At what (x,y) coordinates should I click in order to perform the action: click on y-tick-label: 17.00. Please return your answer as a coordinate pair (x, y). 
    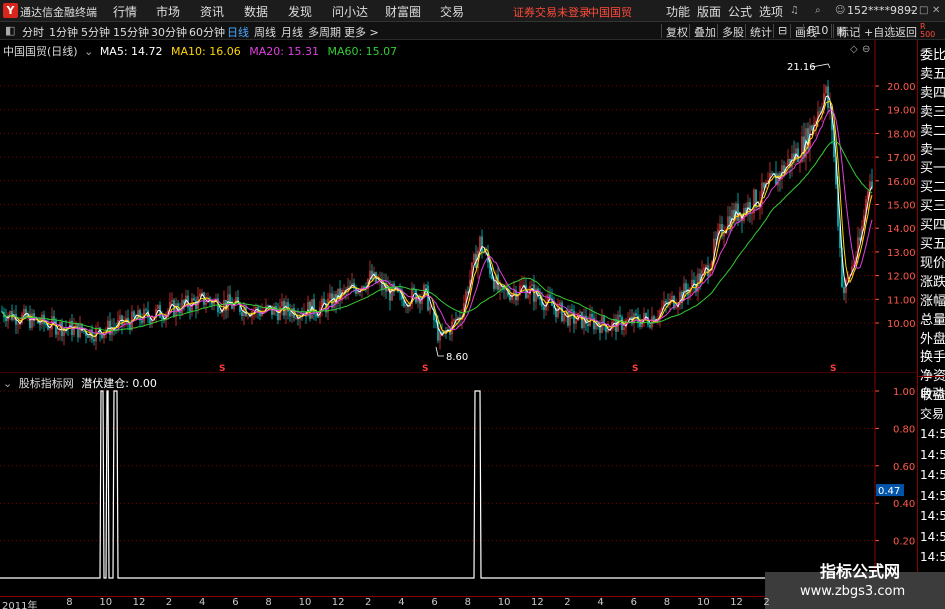
    Looking at the image, I should click on (901, 158).